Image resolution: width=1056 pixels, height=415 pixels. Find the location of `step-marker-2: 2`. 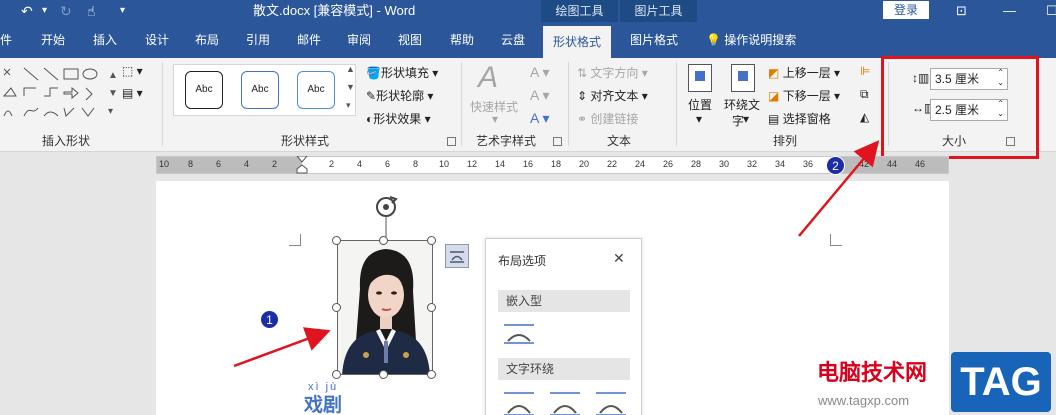

step-marker-2: 2 is located at coordinates (835, 165).